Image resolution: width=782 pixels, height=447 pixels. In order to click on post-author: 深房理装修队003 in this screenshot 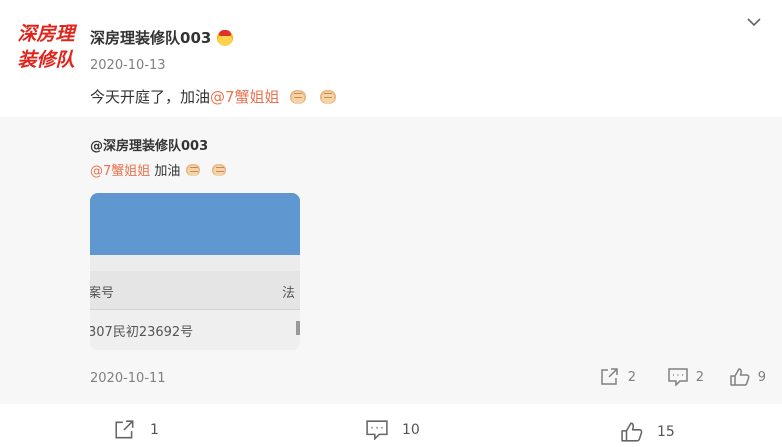, I will do `click(162, 37)`.